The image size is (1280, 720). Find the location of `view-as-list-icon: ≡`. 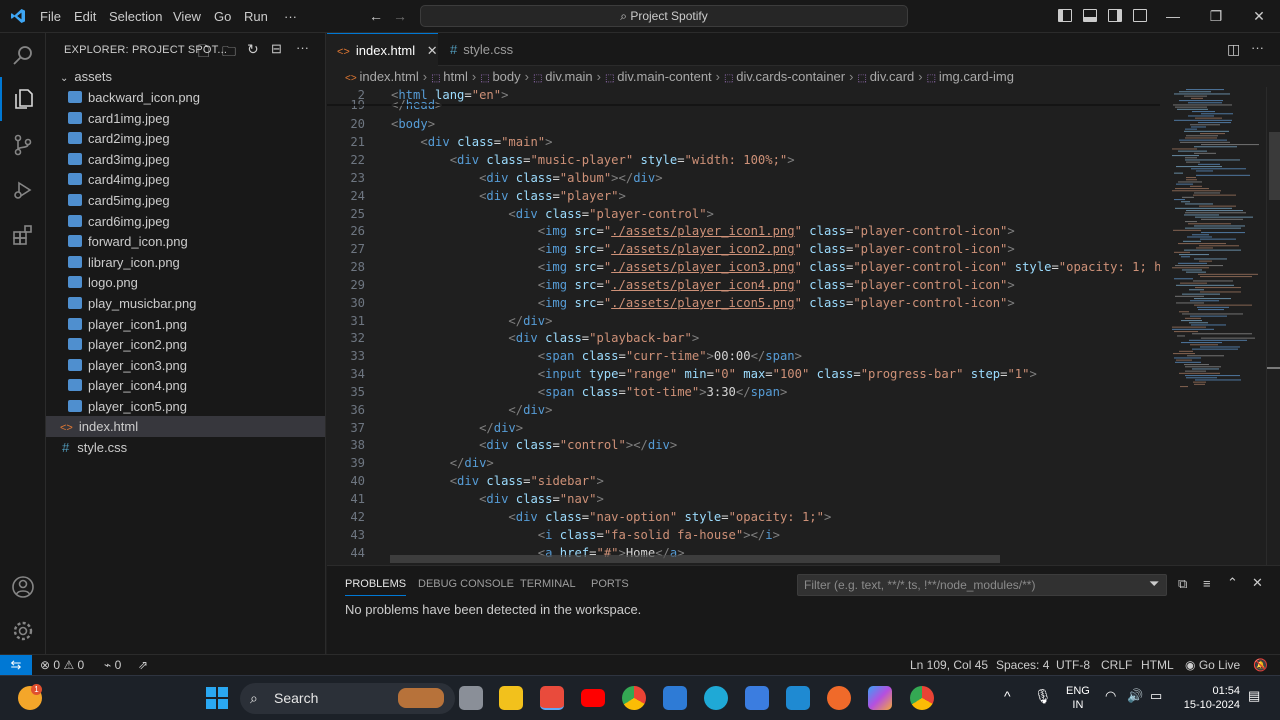

view-as-list-icon: ≡ is located at coordinates (1207, 583).